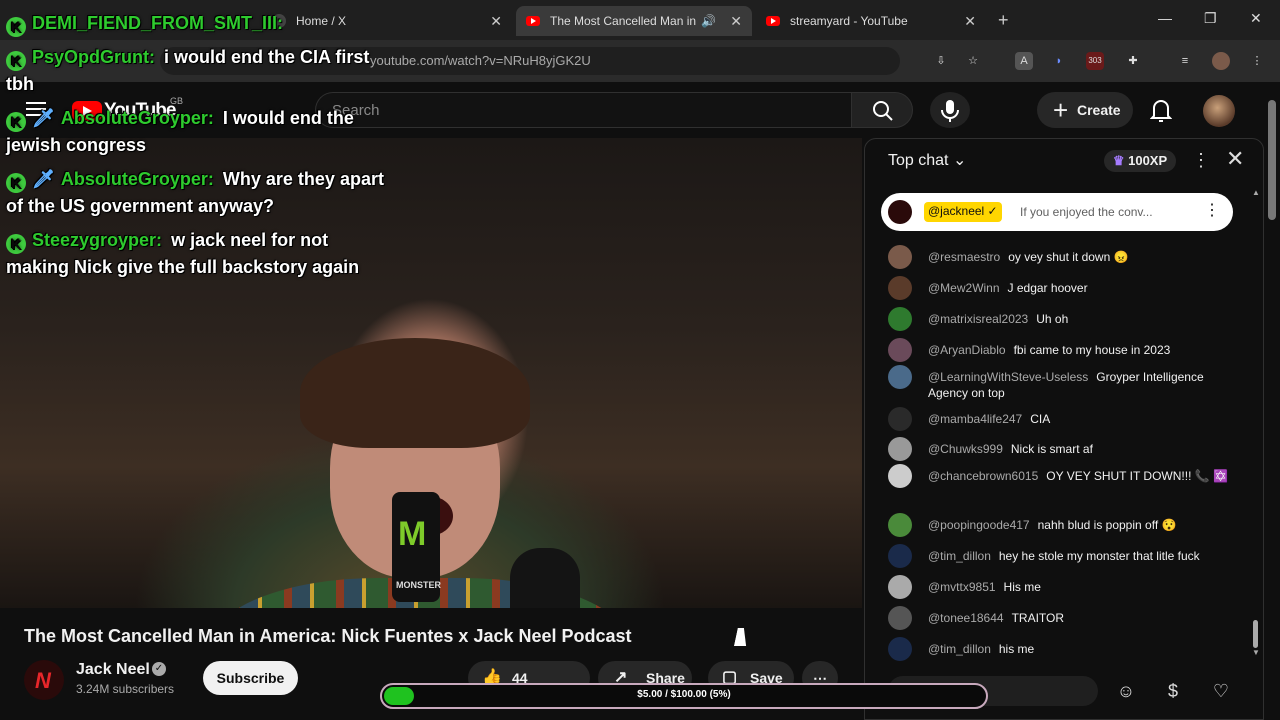  I want to click on tab-active-video: The Most Cancelled Man in 🔊 ✕, so click(634, 21).